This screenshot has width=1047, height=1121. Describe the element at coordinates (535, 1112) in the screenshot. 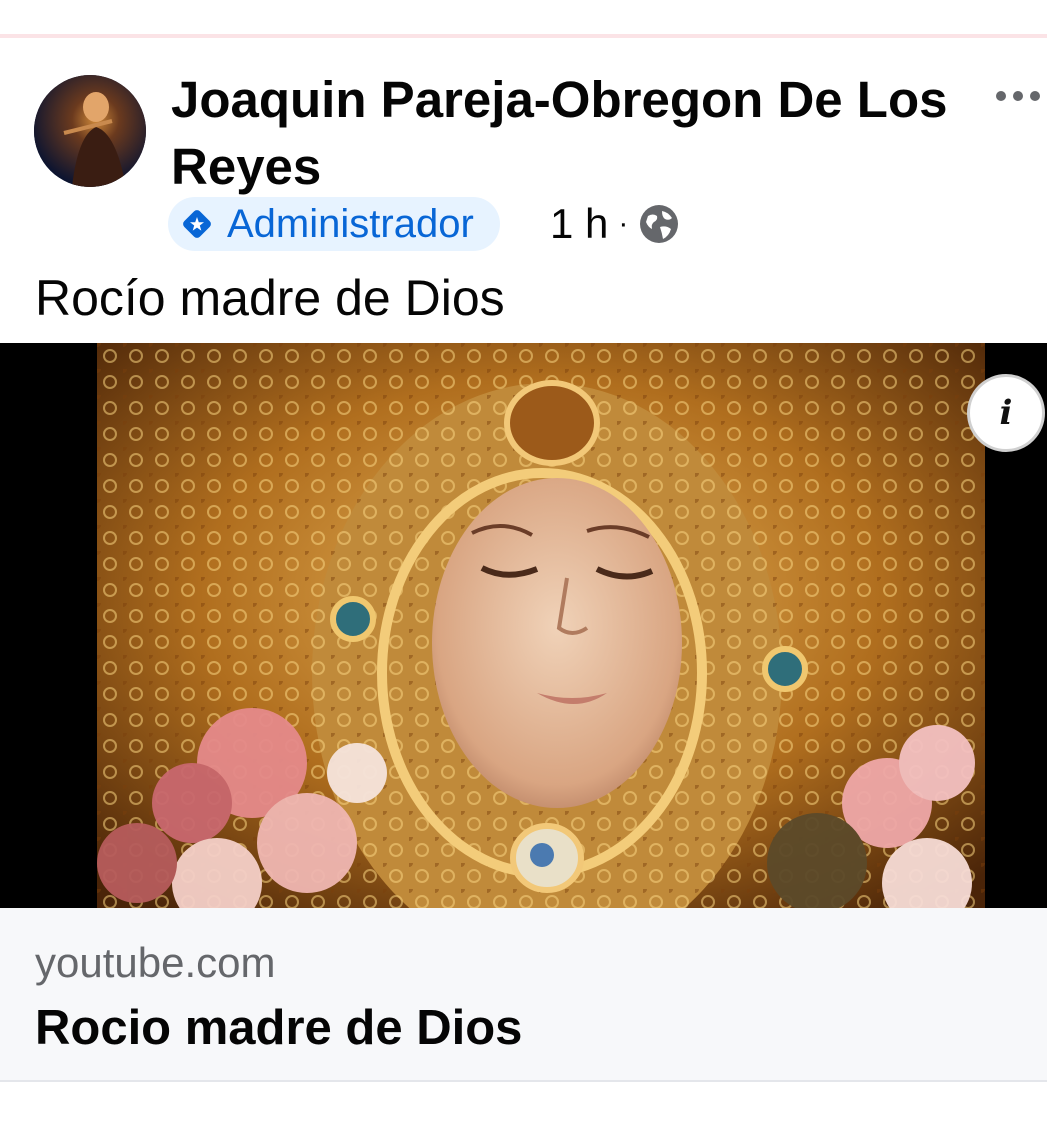

I see `see-translation-row` at that location.